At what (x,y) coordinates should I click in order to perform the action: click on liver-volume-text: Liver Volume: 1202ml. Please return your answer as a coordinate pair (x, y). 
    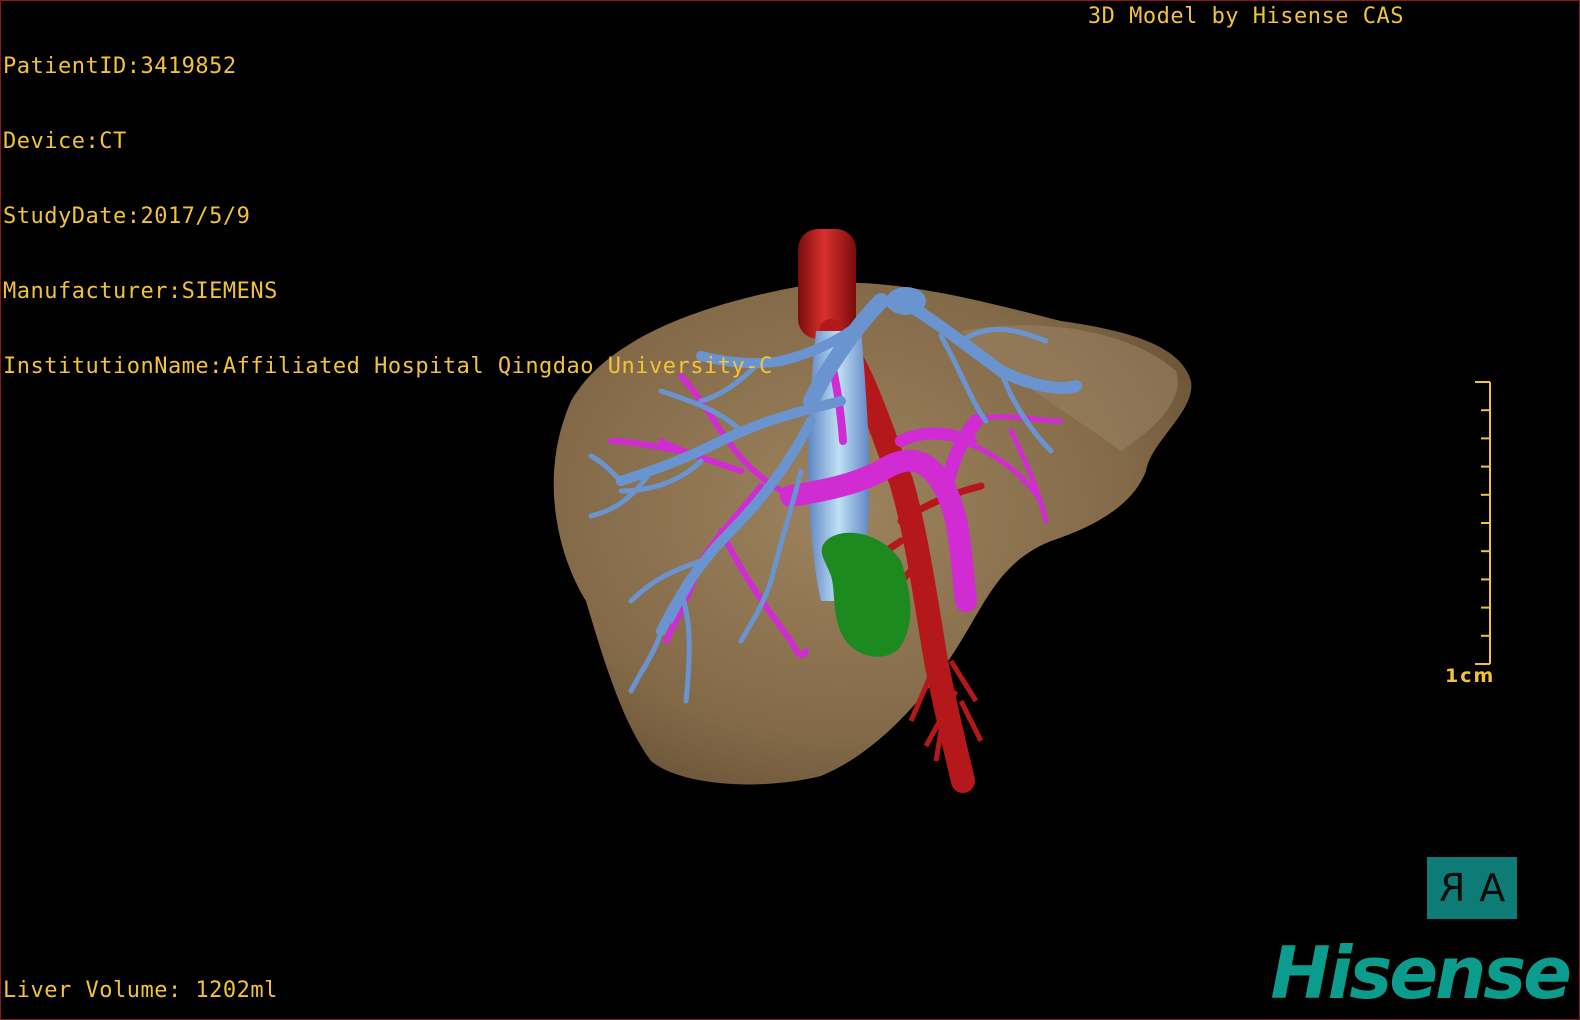
    Looking at the image, I should click on (140, 990).